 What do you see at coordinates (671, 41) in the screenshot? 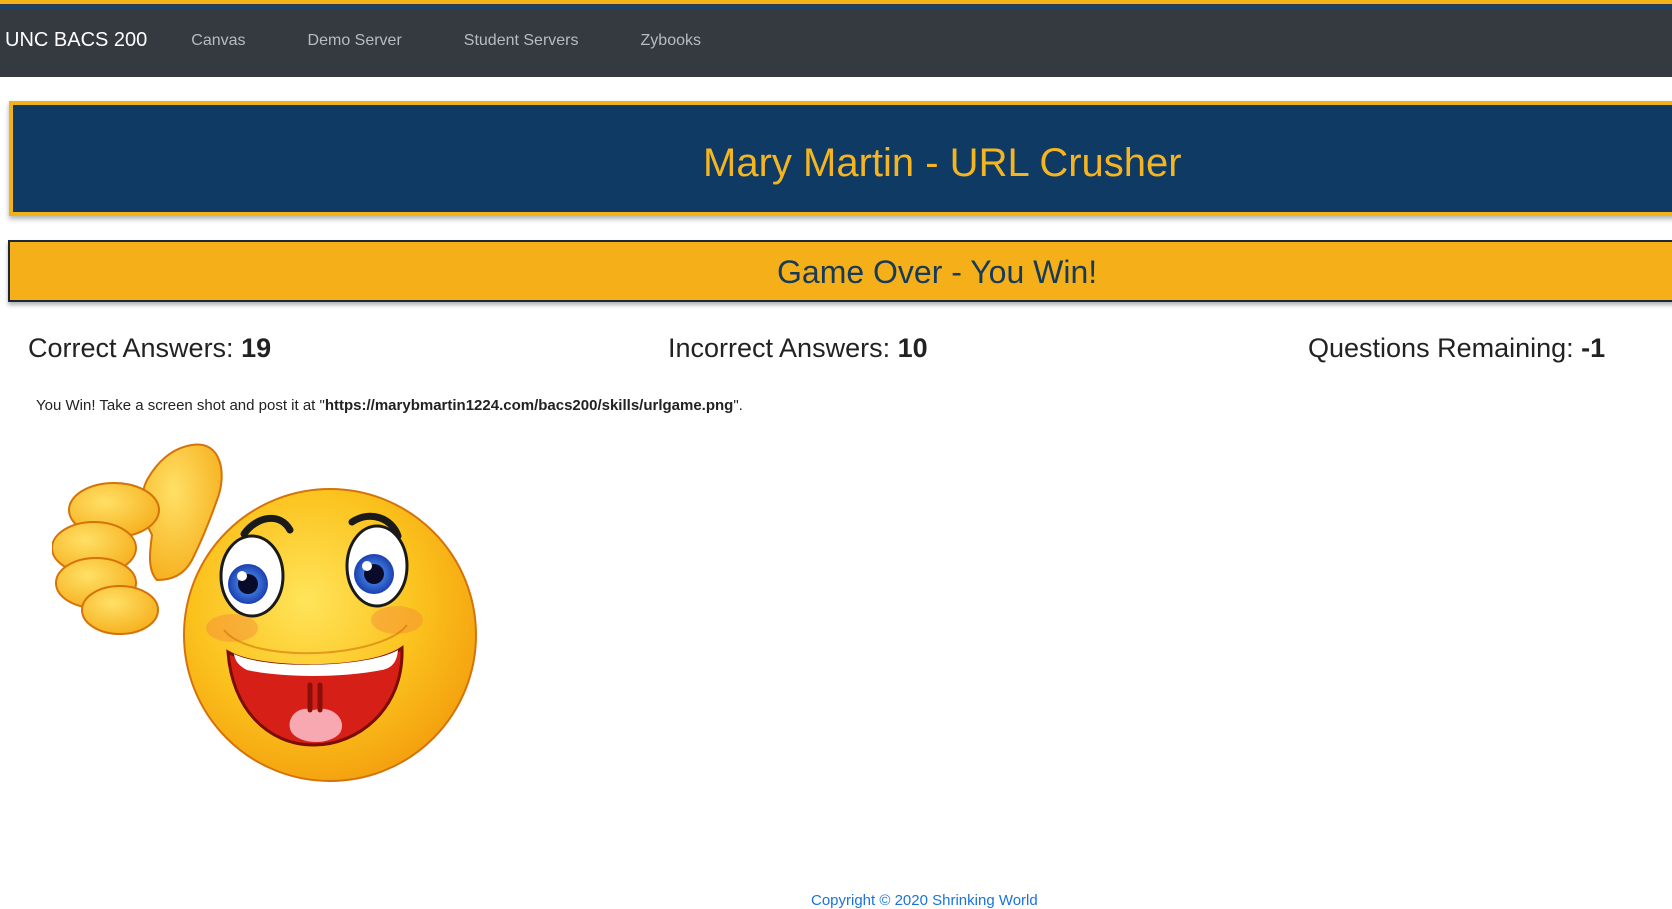
I see `nav-link-zybooks: Zybooks` at bounding box center [671, 41].